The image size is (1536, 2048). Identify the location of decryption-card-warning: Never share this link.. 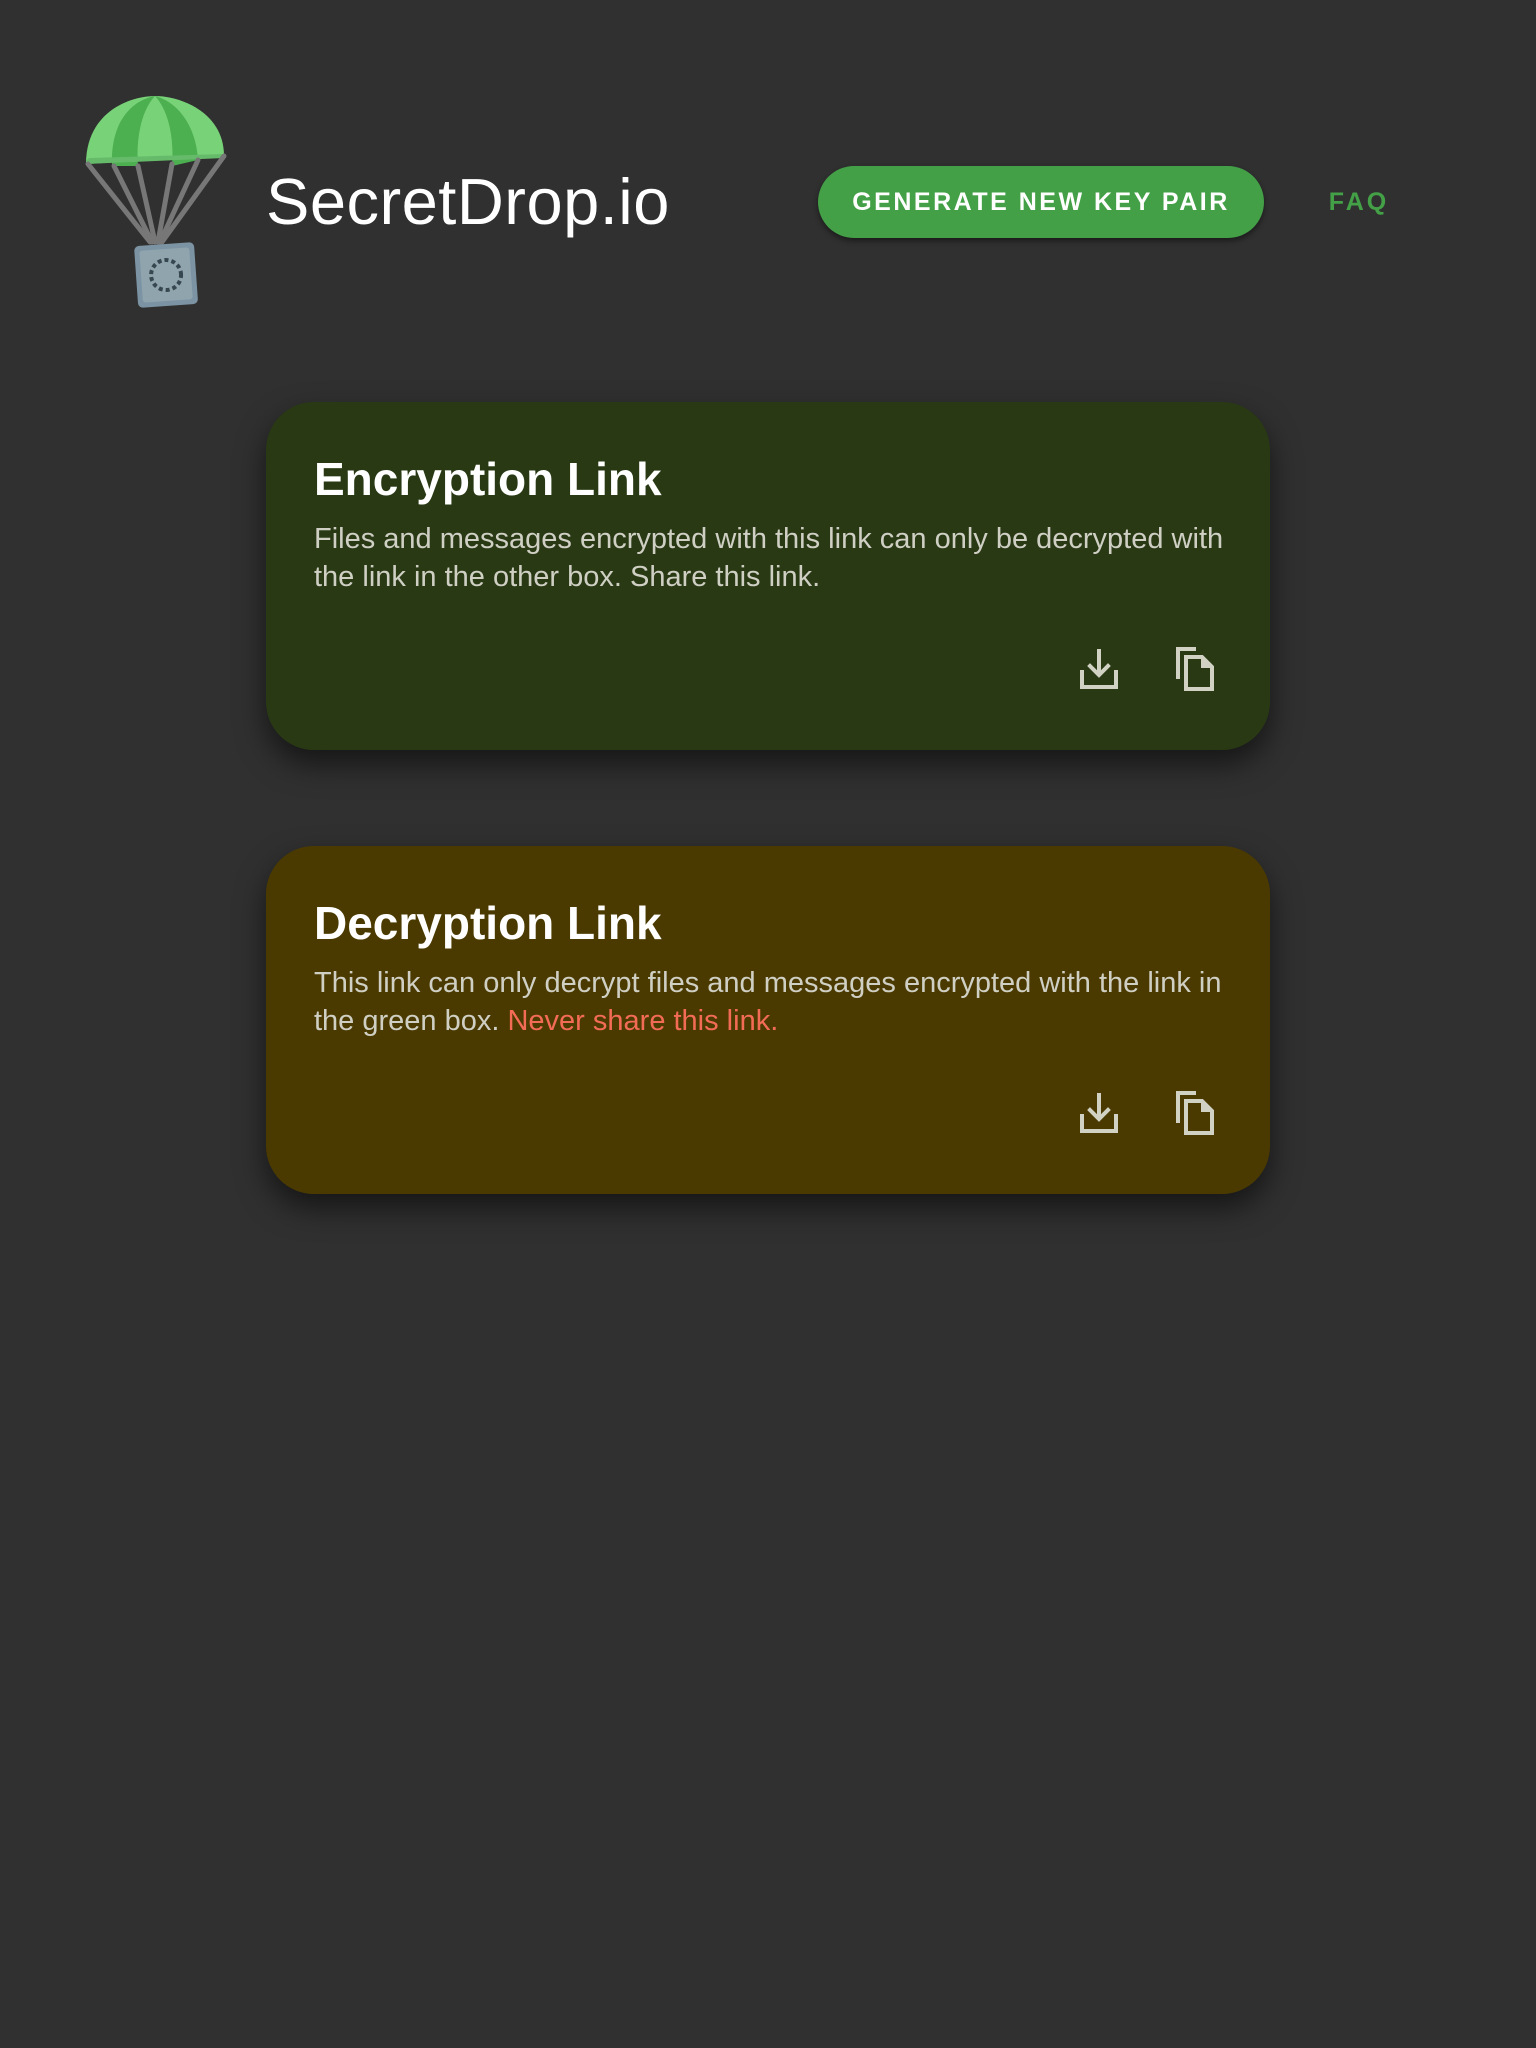
(643, 1021).